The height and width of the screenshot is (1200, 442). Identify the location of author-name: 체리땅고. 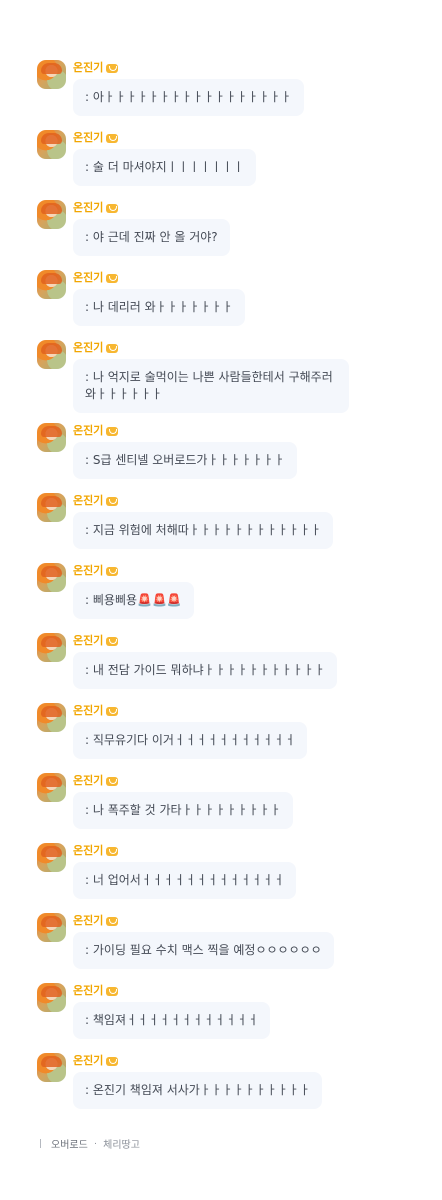
(121, 1143).